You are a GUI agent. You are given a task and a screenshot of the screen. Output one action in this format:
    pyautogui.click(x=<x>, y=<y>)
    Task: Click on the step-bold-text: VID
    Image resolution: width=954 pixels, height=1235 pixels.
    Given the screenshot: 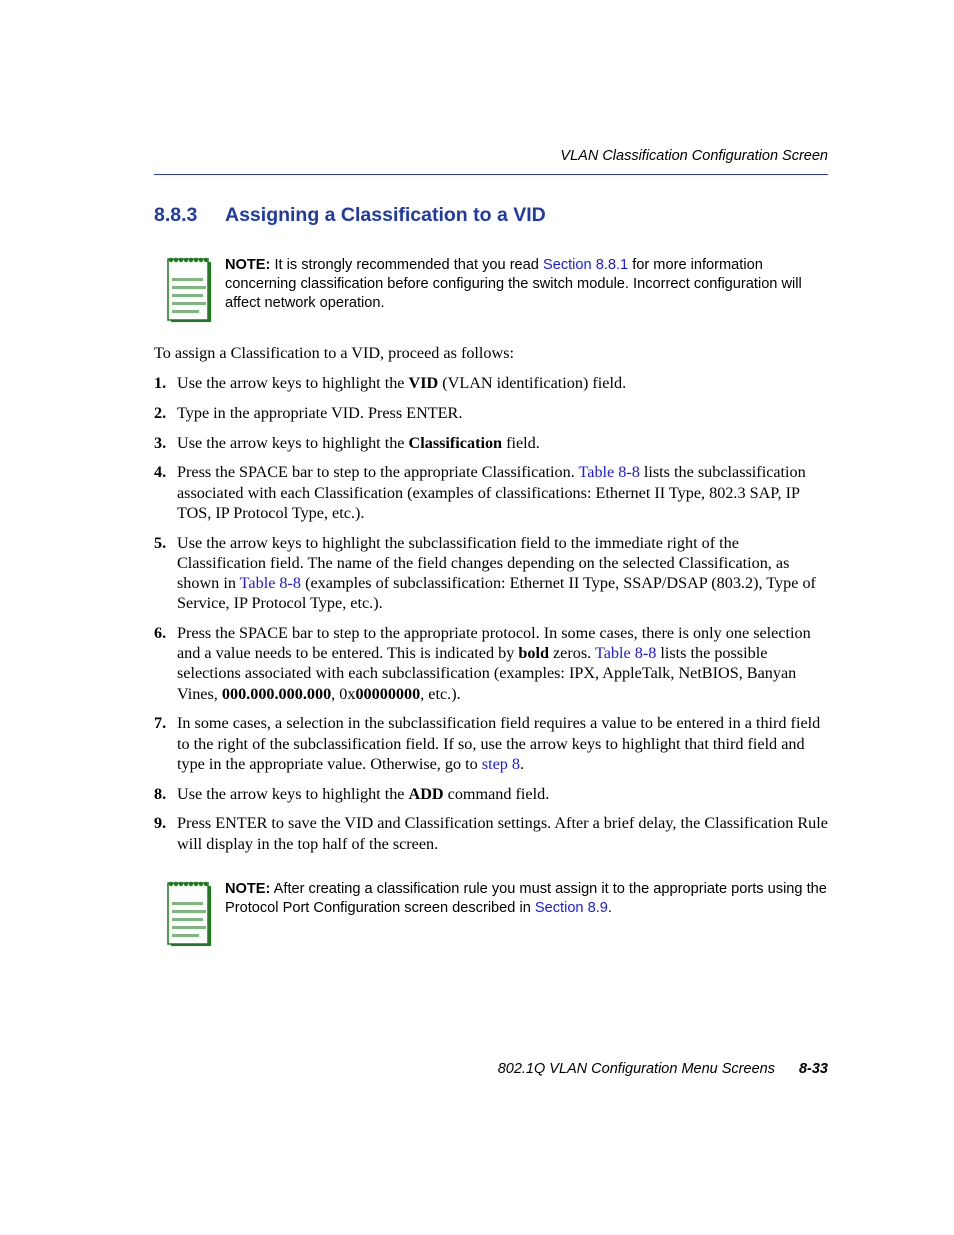 What is the action you would take?
    pyautogui.click(x=423, y=383)
    